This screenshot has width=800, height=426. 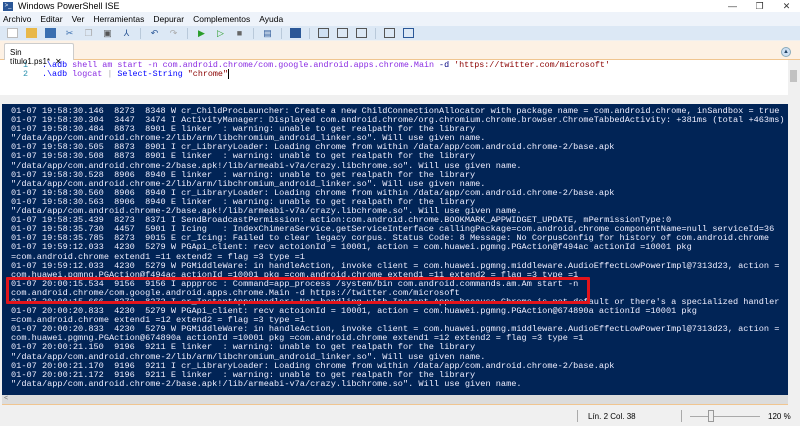 I want to click on show-script-icon, so click(x=389, y=33).